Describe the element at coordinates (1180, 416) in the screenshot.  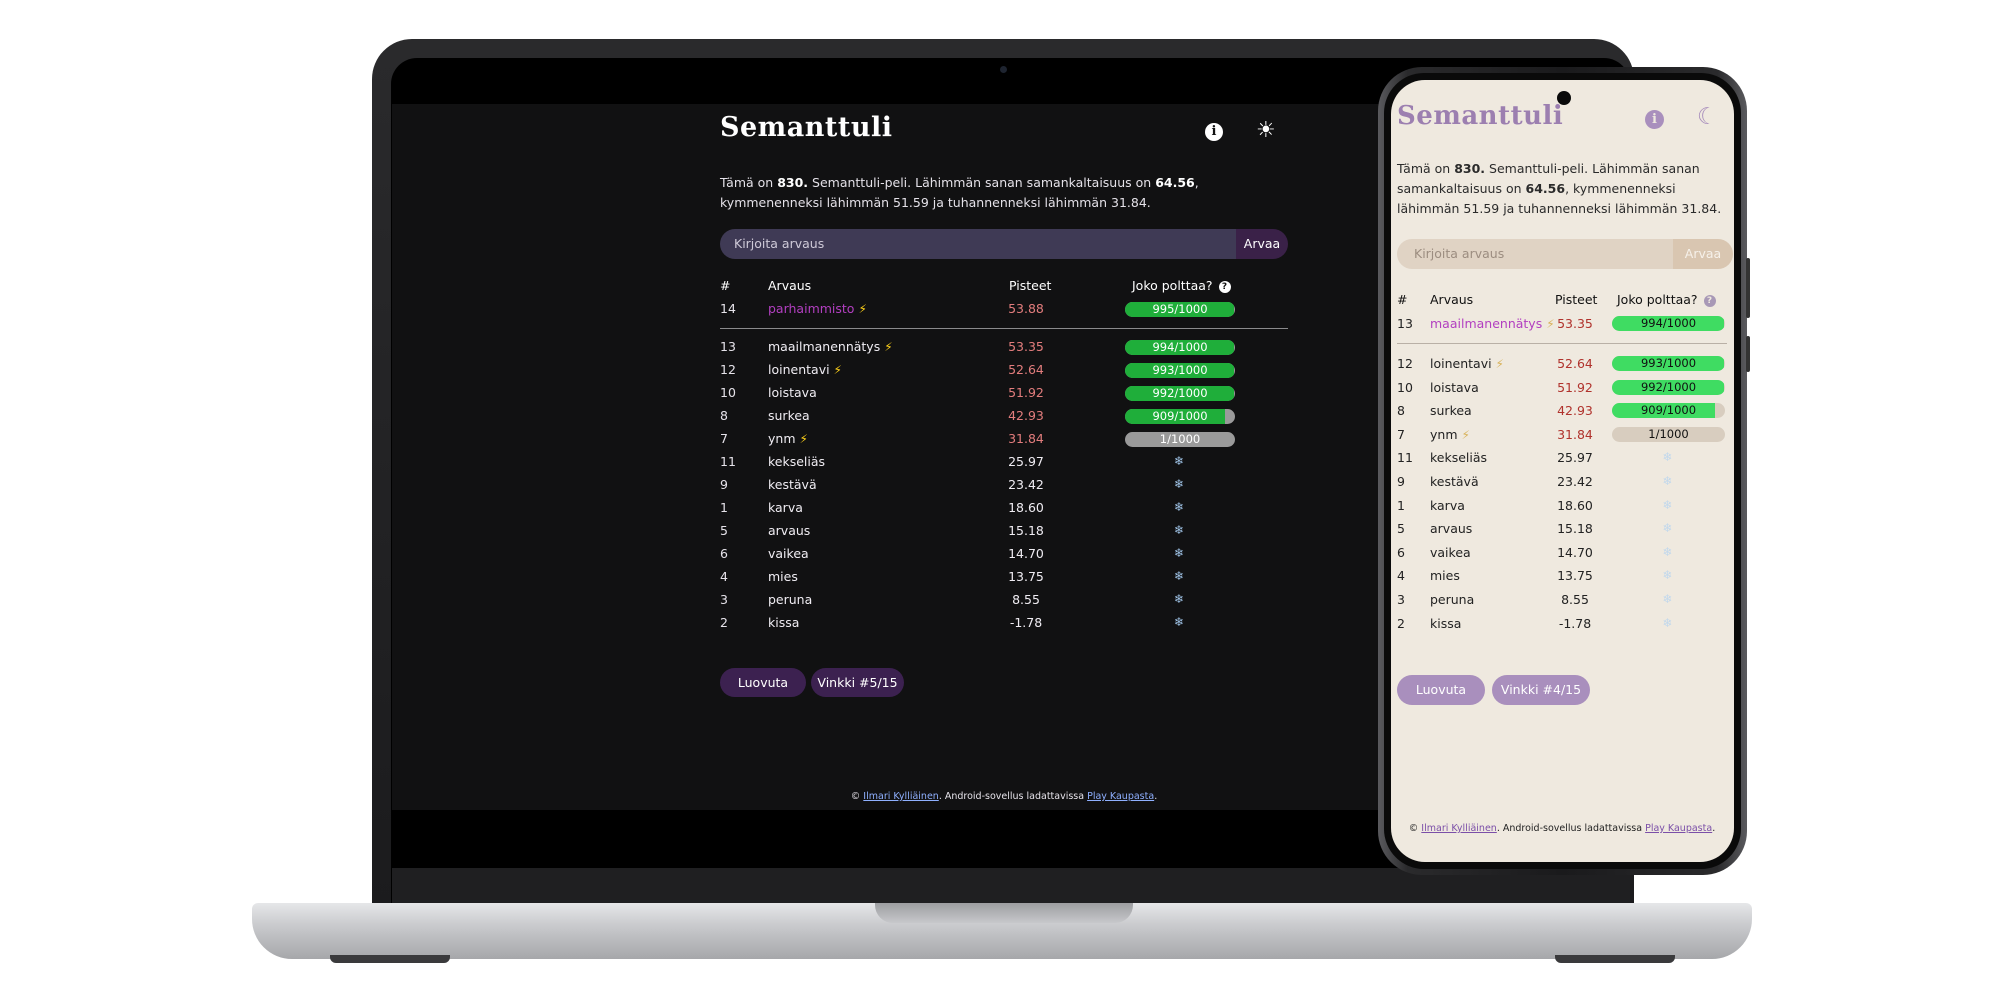
I see `proximity-rank: 909/1000` at that location.